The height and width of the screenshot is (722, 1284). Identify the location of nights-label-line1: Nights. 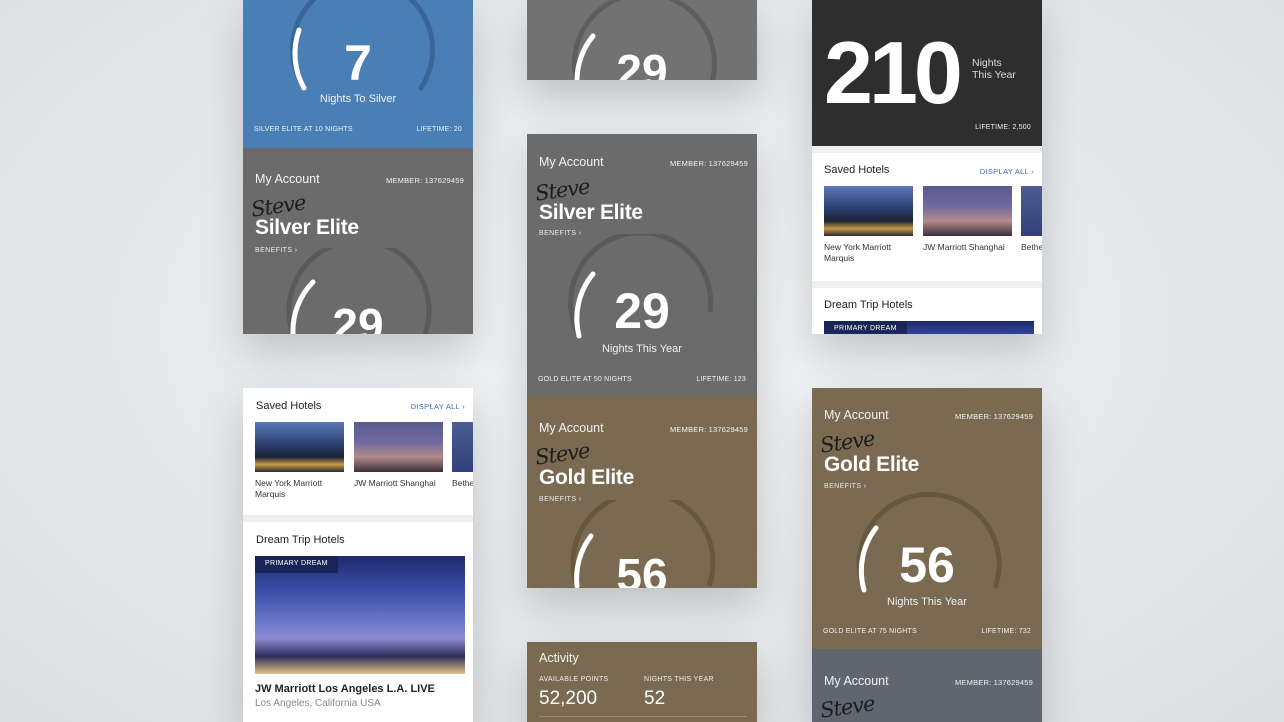
(987, 63).